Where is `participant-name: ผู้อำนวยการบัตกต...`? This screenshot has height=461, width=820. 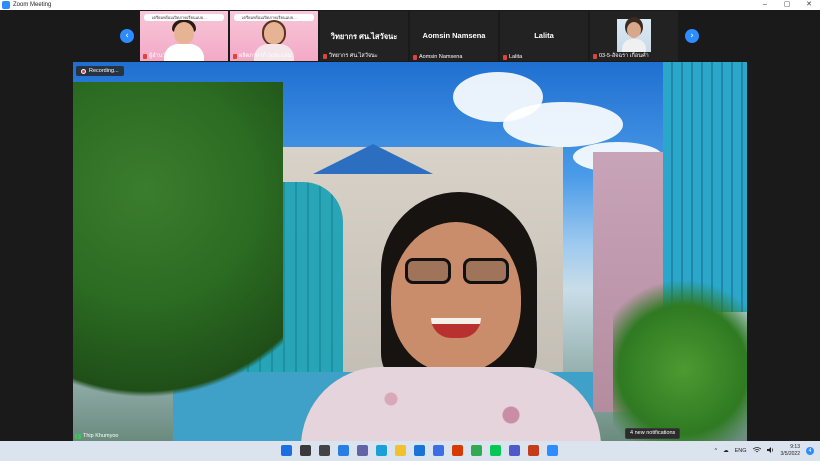 participant-name: ผู้อำนวยการบัตกต... is located at coordinates (170, 56).